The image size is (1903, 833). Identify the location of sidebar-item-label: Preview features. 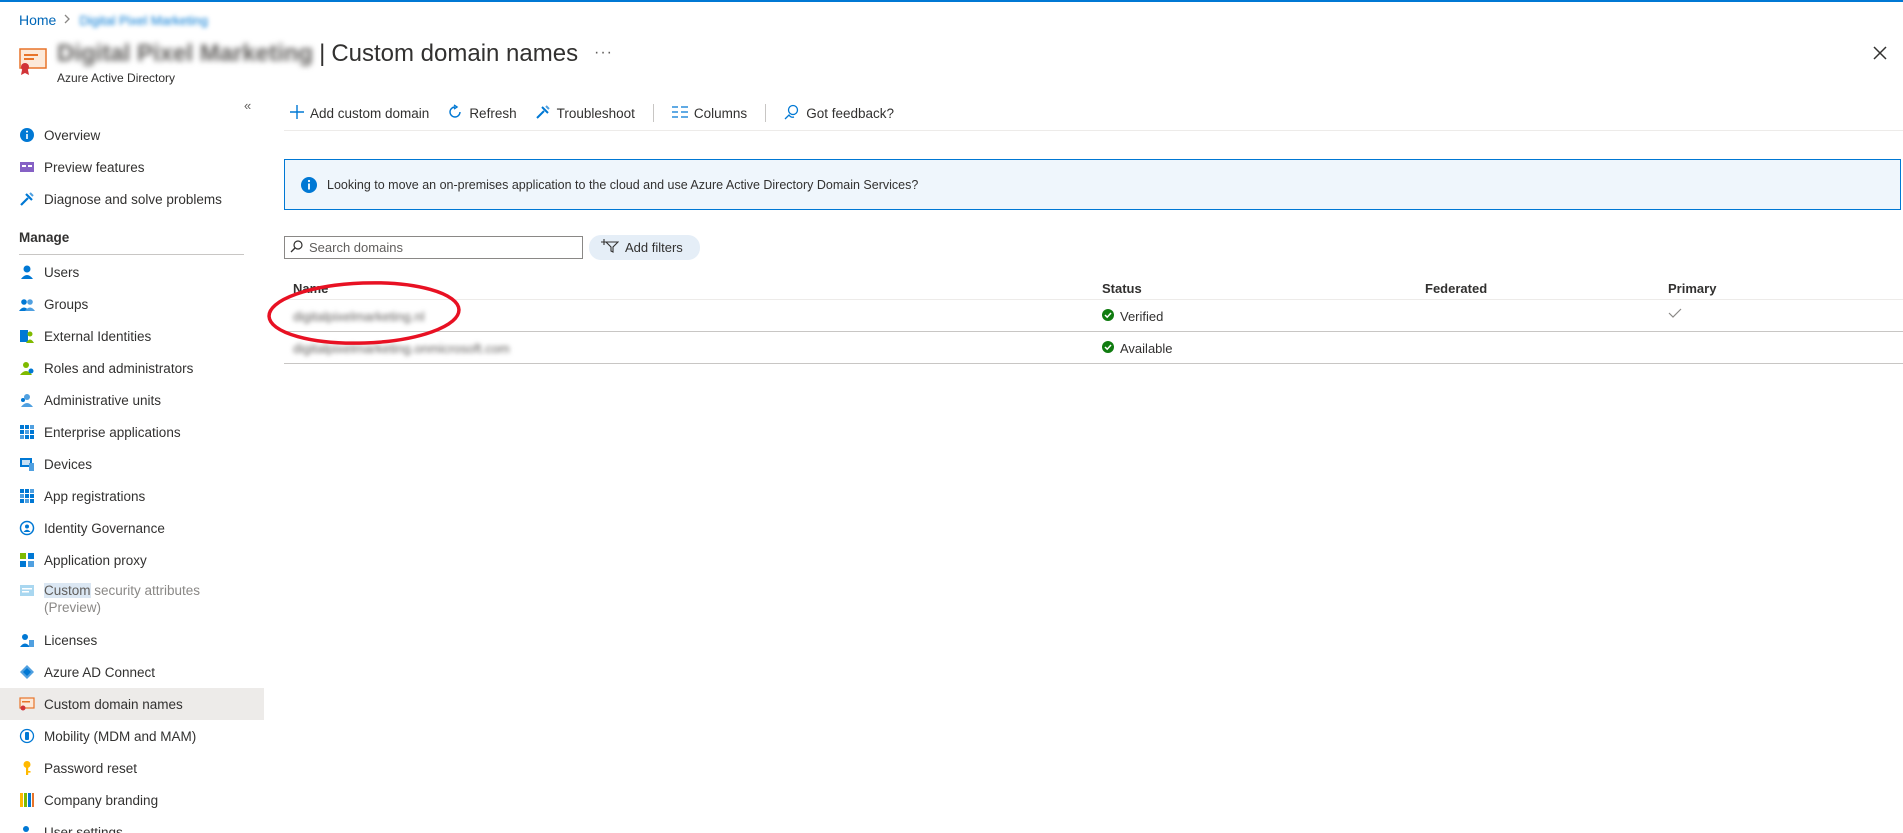
(94, 167).